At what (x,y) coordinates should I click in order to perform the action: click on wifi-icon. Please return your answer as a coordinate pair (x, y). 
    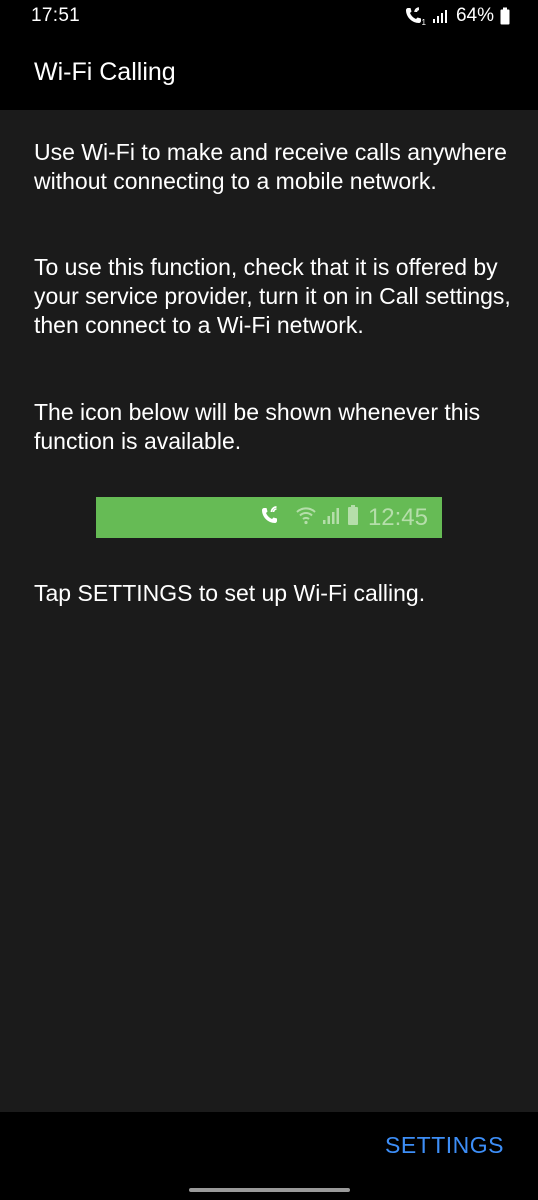
    Looking at the image, I should click on (306, 517).